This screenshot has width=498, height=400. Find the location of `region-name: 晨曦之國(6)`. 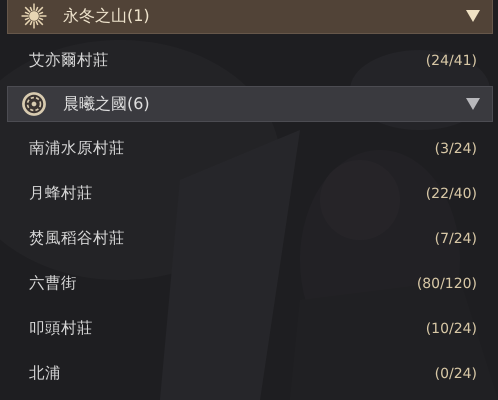

region-name: 晨曦之國(6) is located at coordinates (107, 104).